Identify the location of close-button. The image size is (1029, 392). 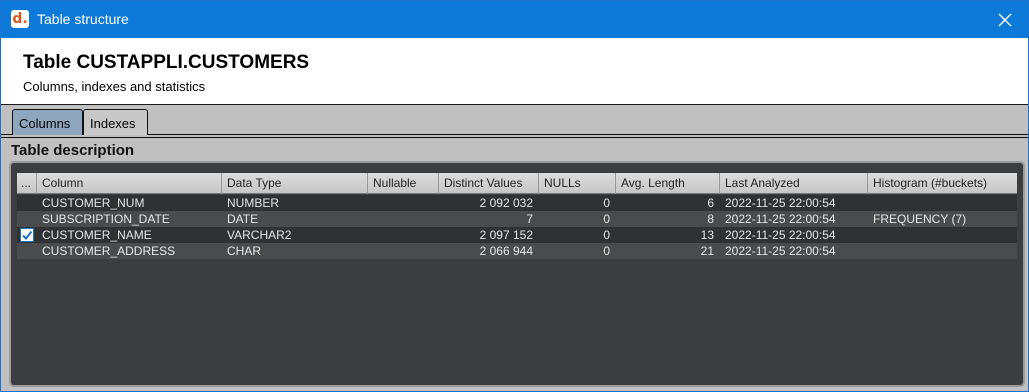
(1005, 19).